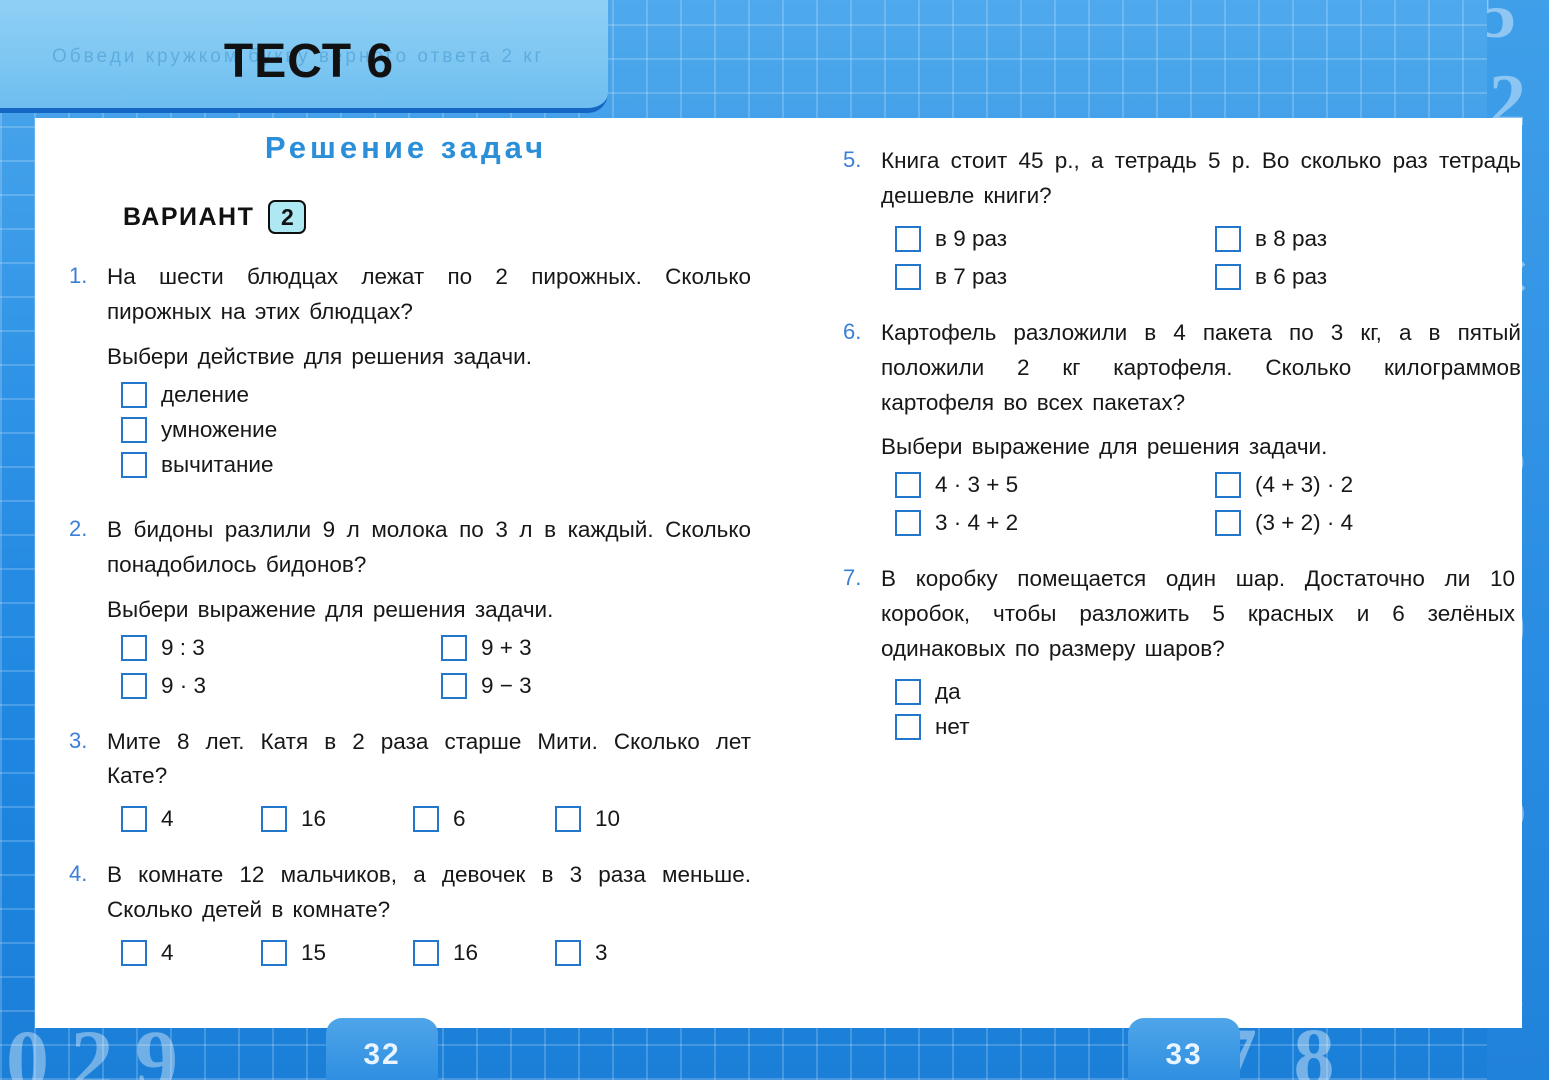 This screenshot has height=1080, width=1549. Describe the element at coordinates (1361, 276) in the screenshot. I see `option-row: в 6 раз` at that location.